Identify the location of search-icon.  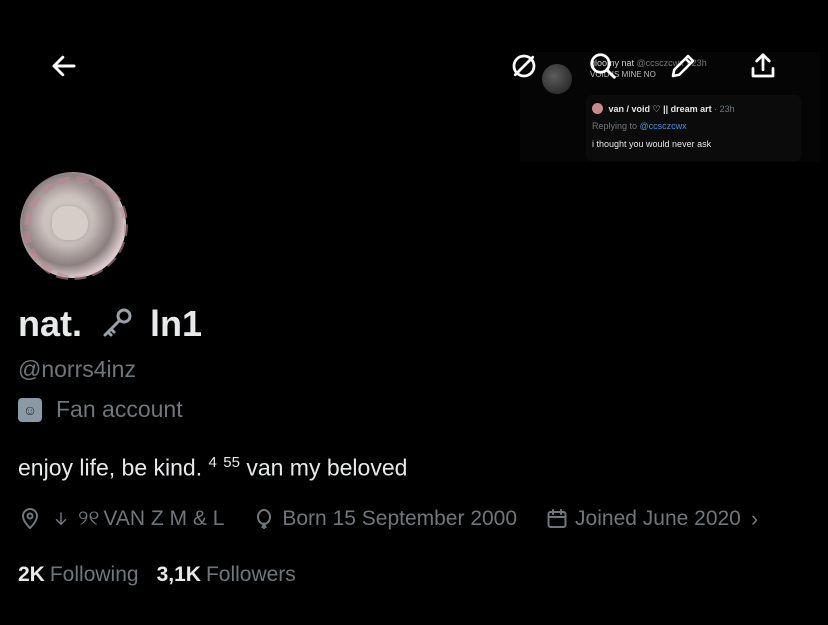
(603, 66).